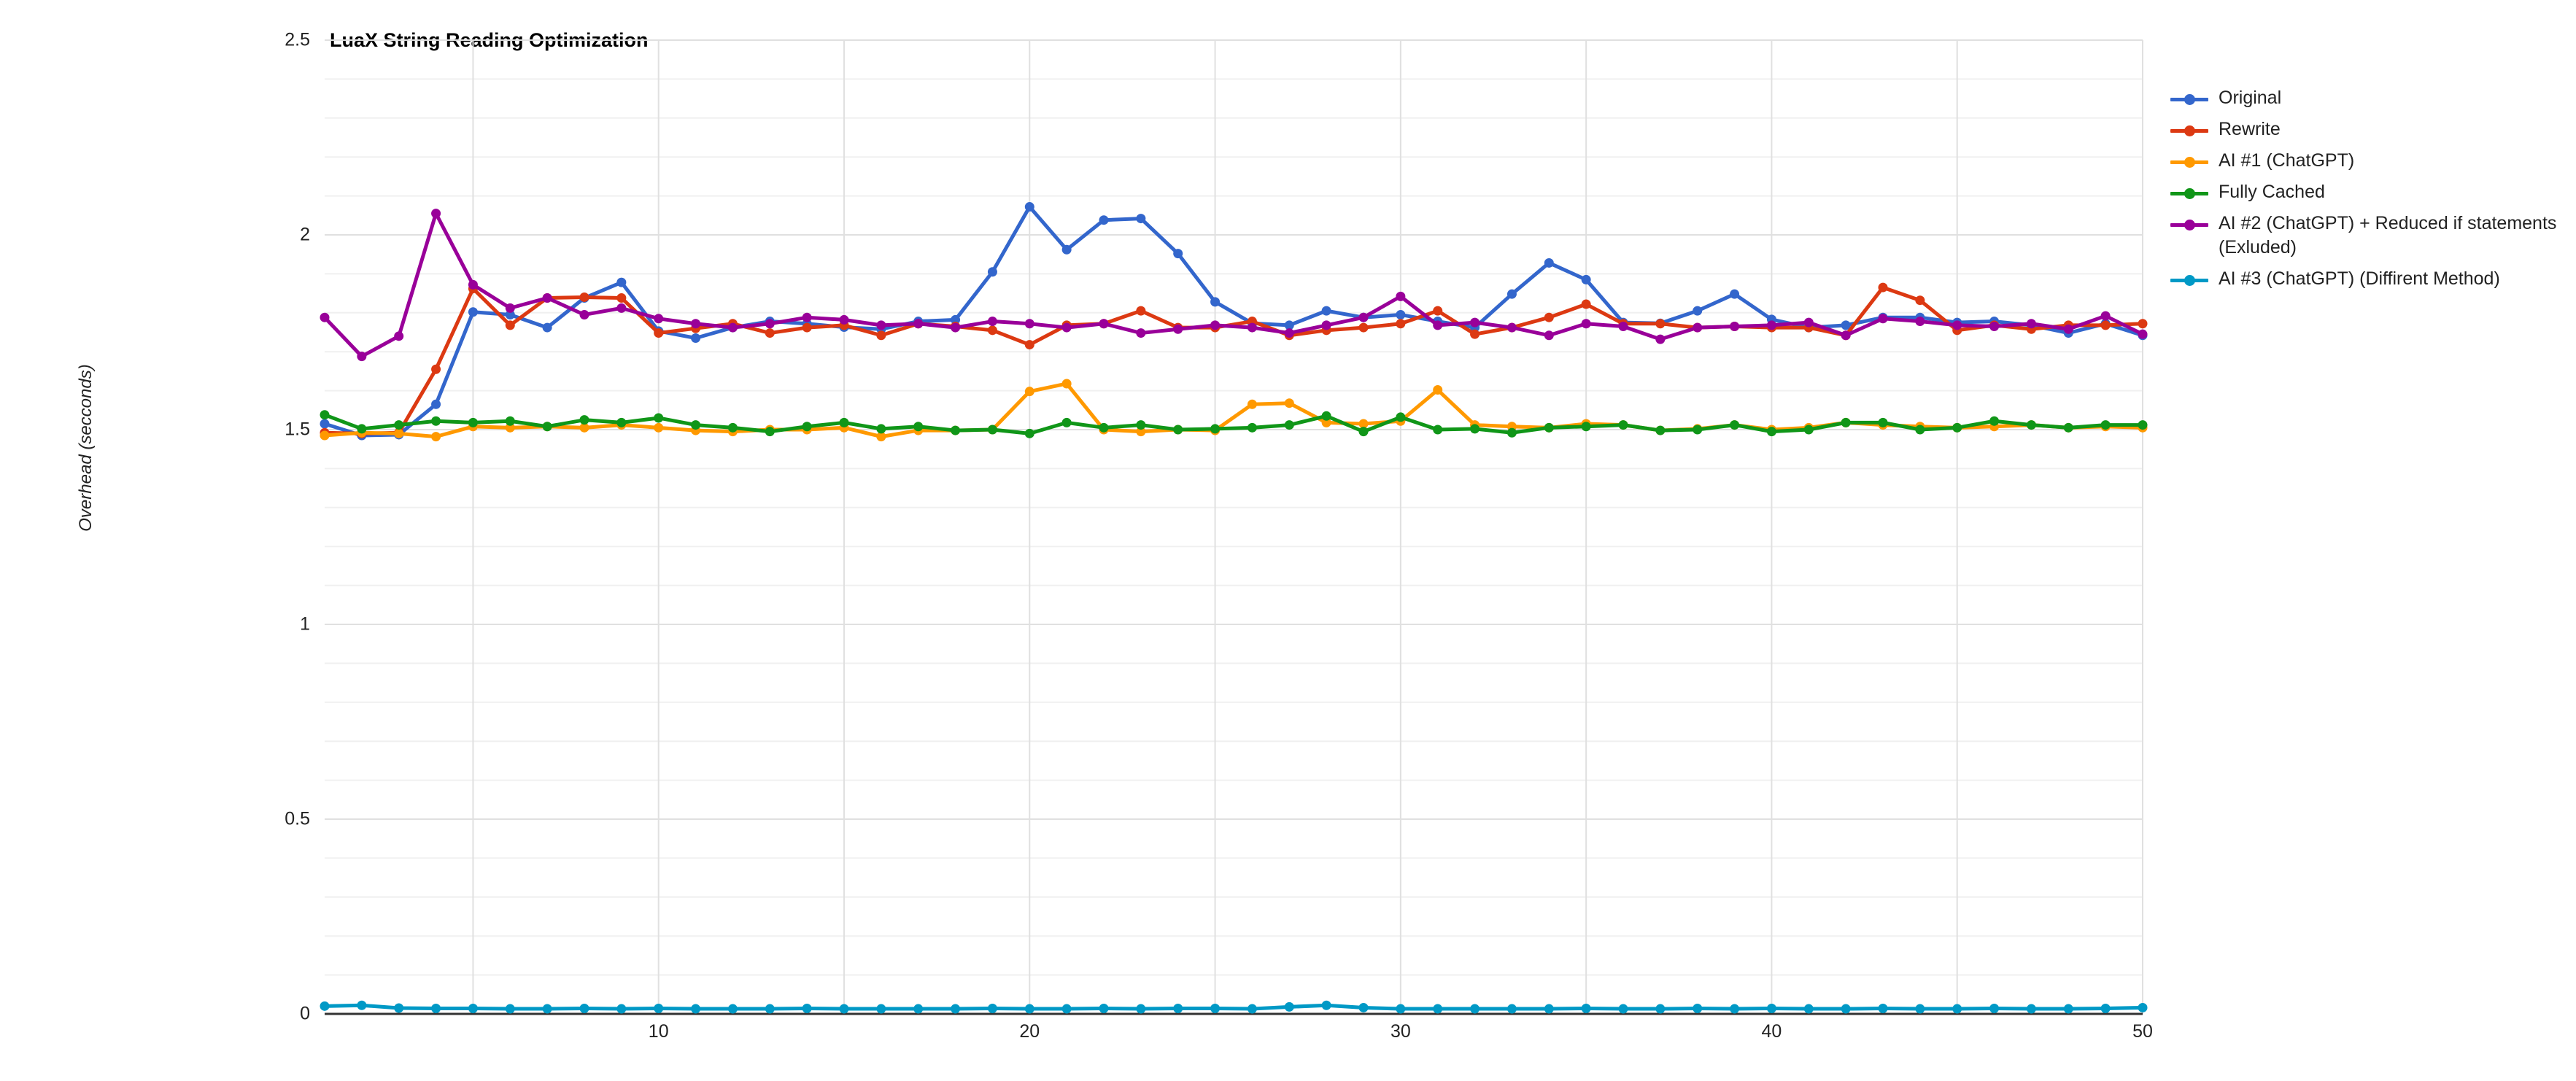 The height and width of the screenshot is (1081, 2576). Describe the element at coordinates (305, 624) in the screenshot. I see `y-tick-label: 1` at that location.